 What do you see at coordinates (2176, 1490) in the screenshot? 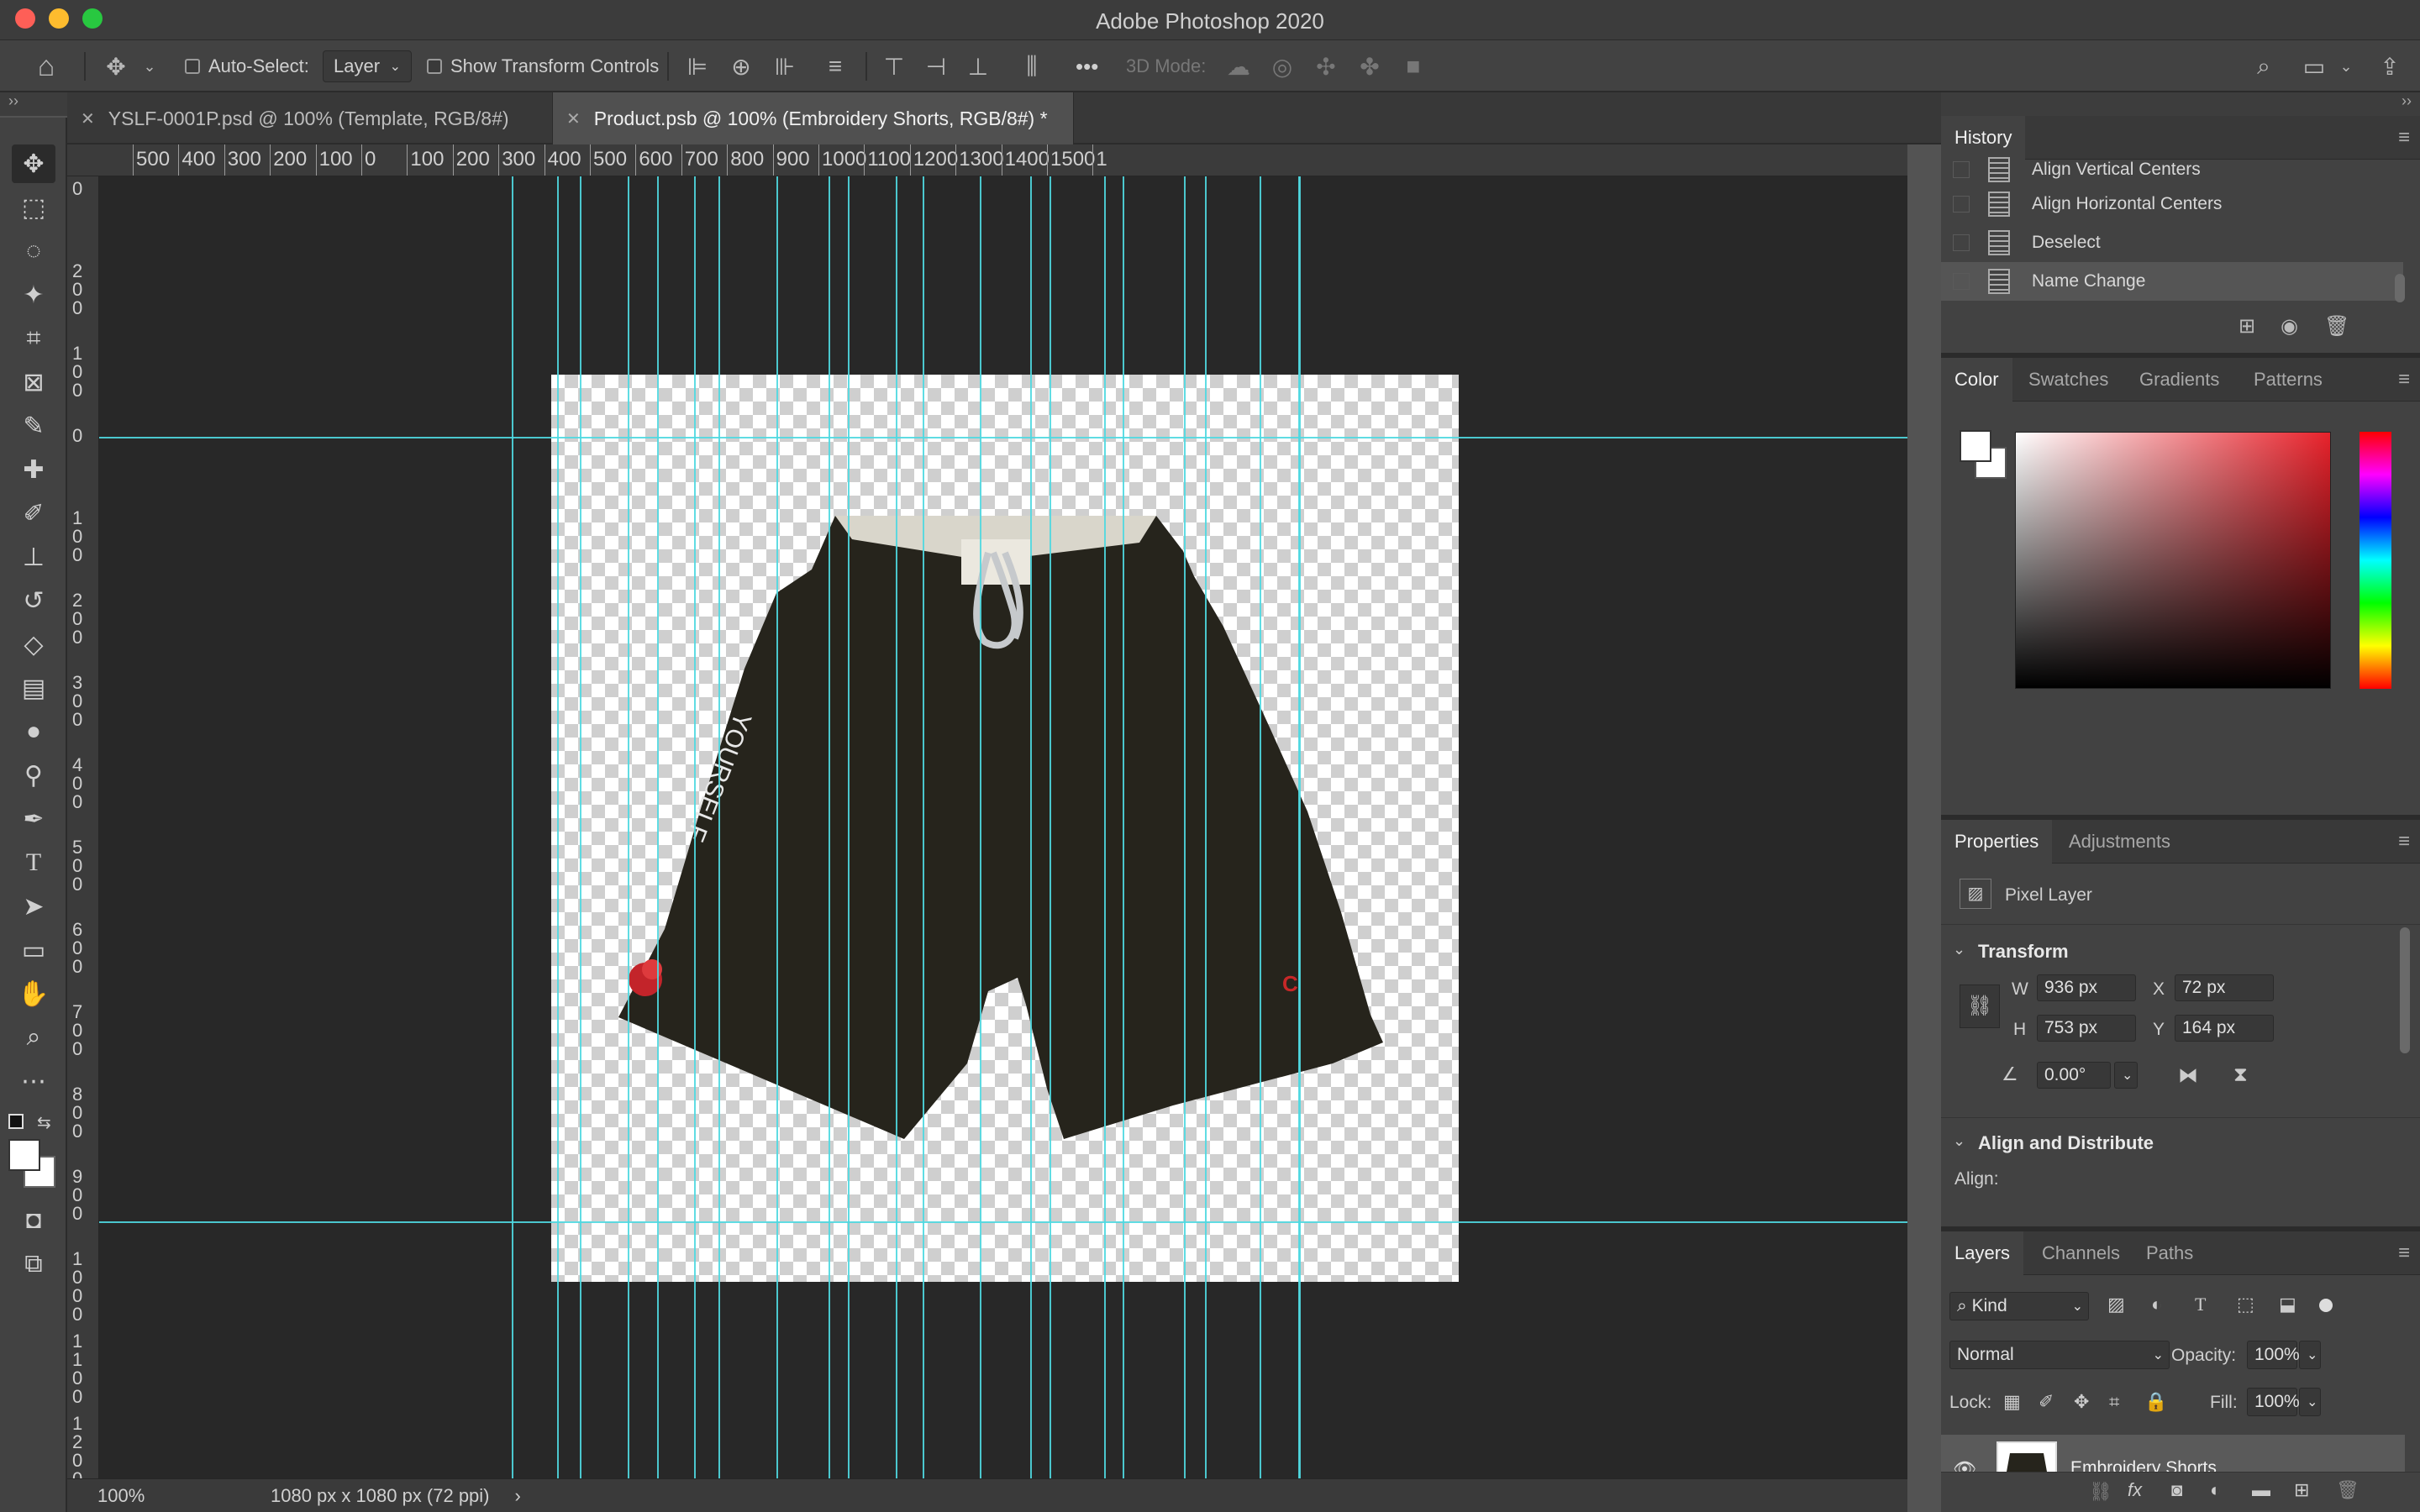
I see `add-mask-icon: ◙` at bounding box center [2176, 1490].